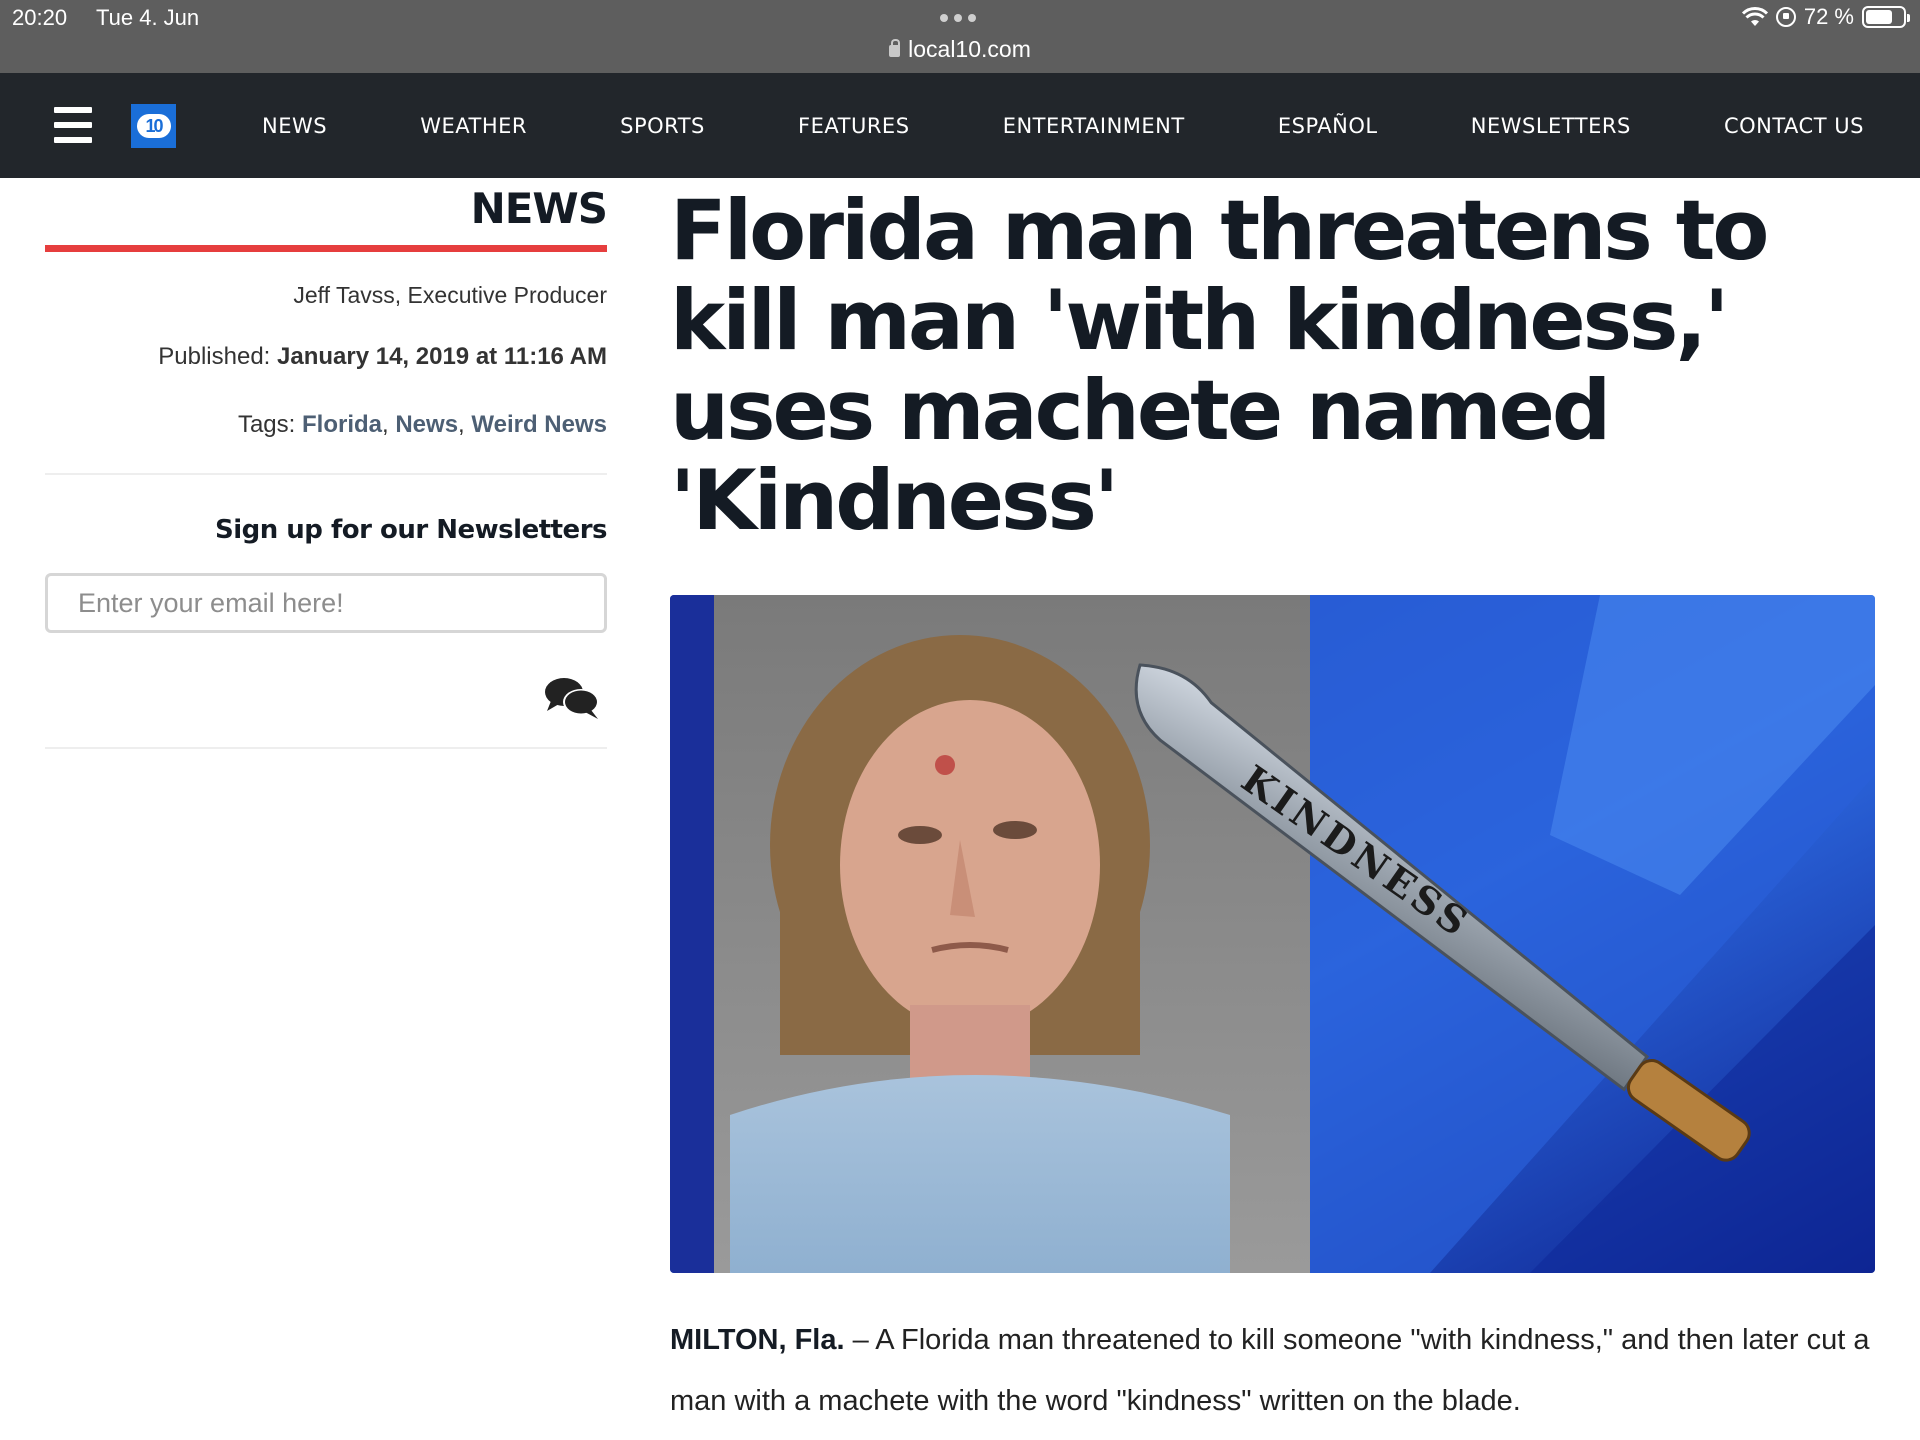 The width and height of the screenshot is (1920, 1440). Describe the element at coordinates (294, 126) in the screenshot. I see `nav-item-news: NEWS` at that location.